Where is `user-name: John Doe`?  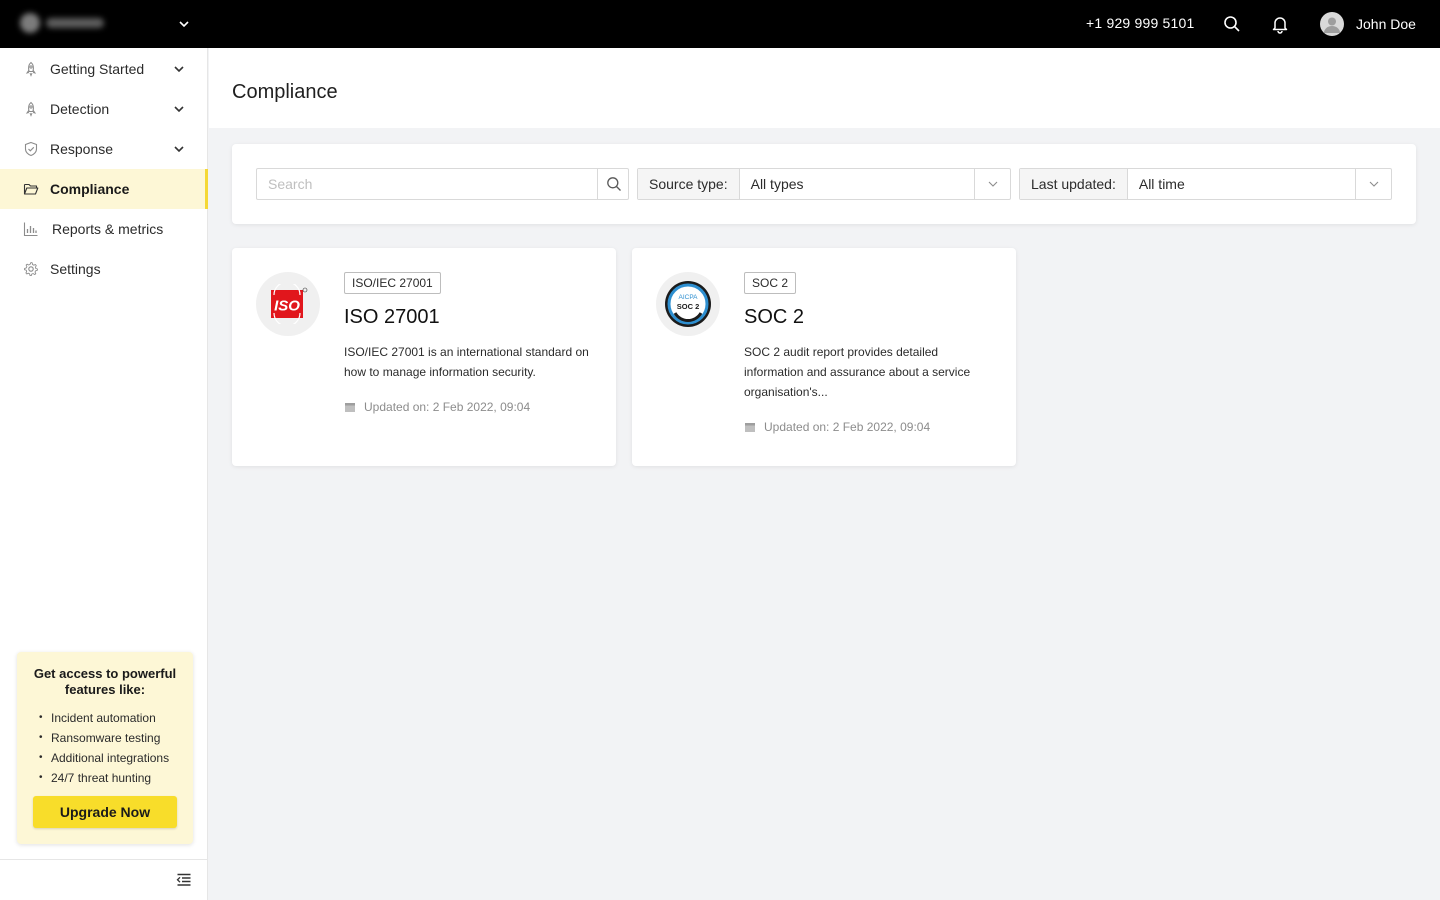
user-name: John Doe is located at coordinates (1386, 24).